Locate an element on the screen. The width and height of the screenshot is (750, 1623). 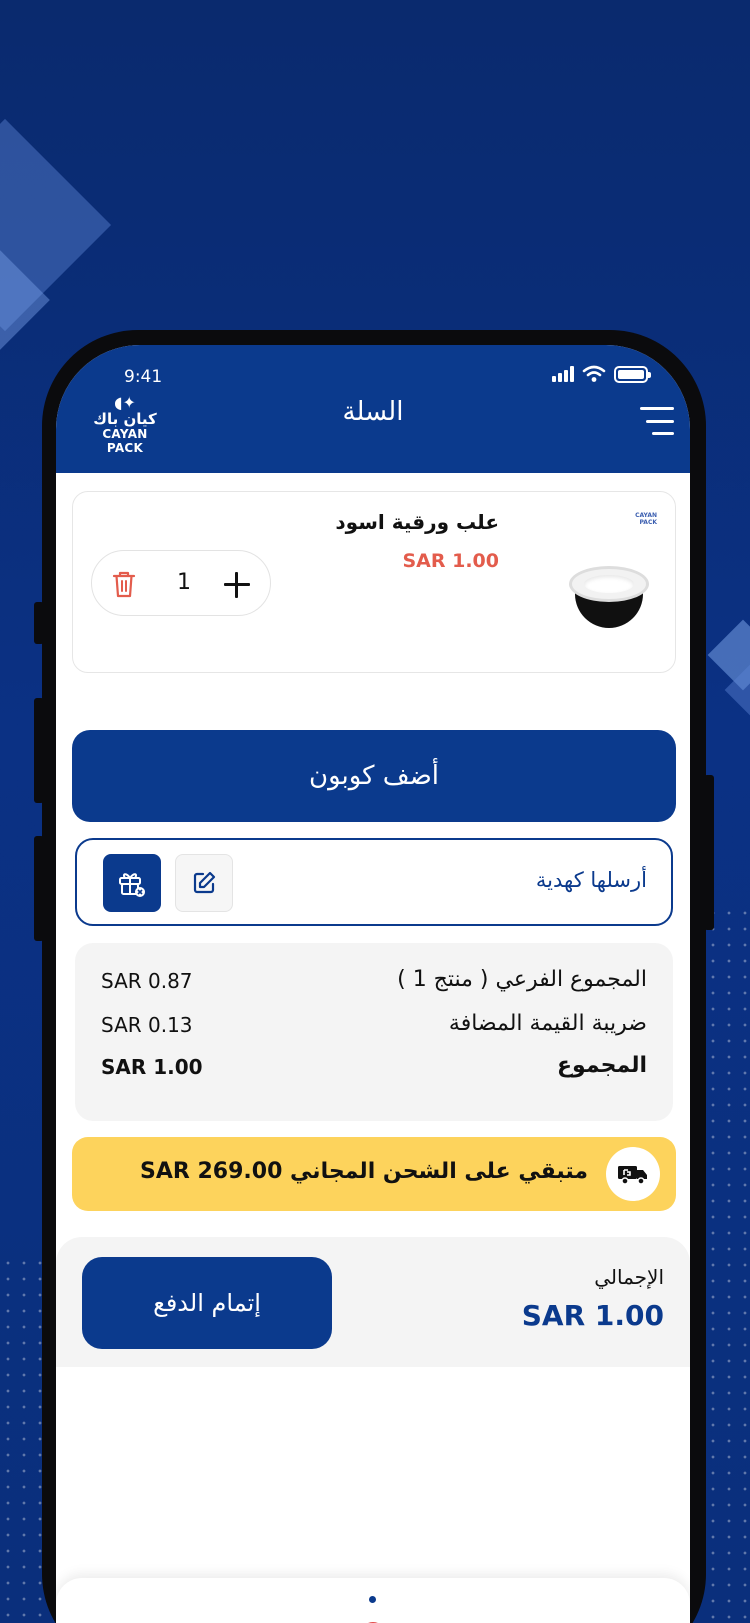
checkout-bar: الإجمالي SAR 1.00 إتمام الدفع is located at coordinates (373, 1302).